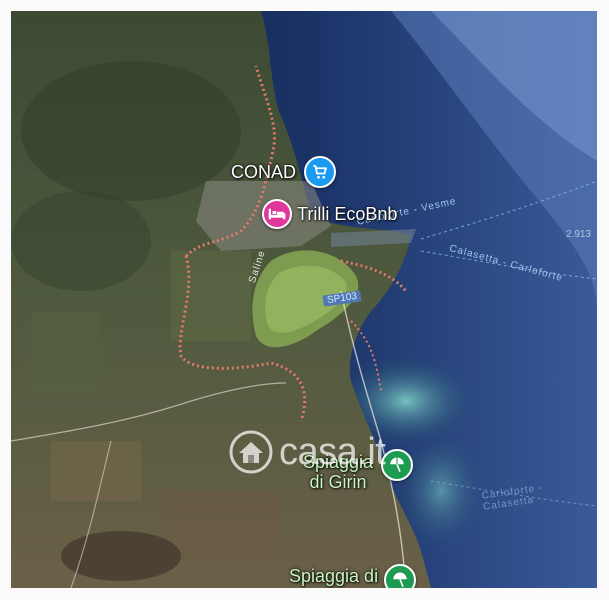 Image resolution: width=609 pixels, height=600 pixels. I want to click on watermark: casa.it, so click(307, 452).